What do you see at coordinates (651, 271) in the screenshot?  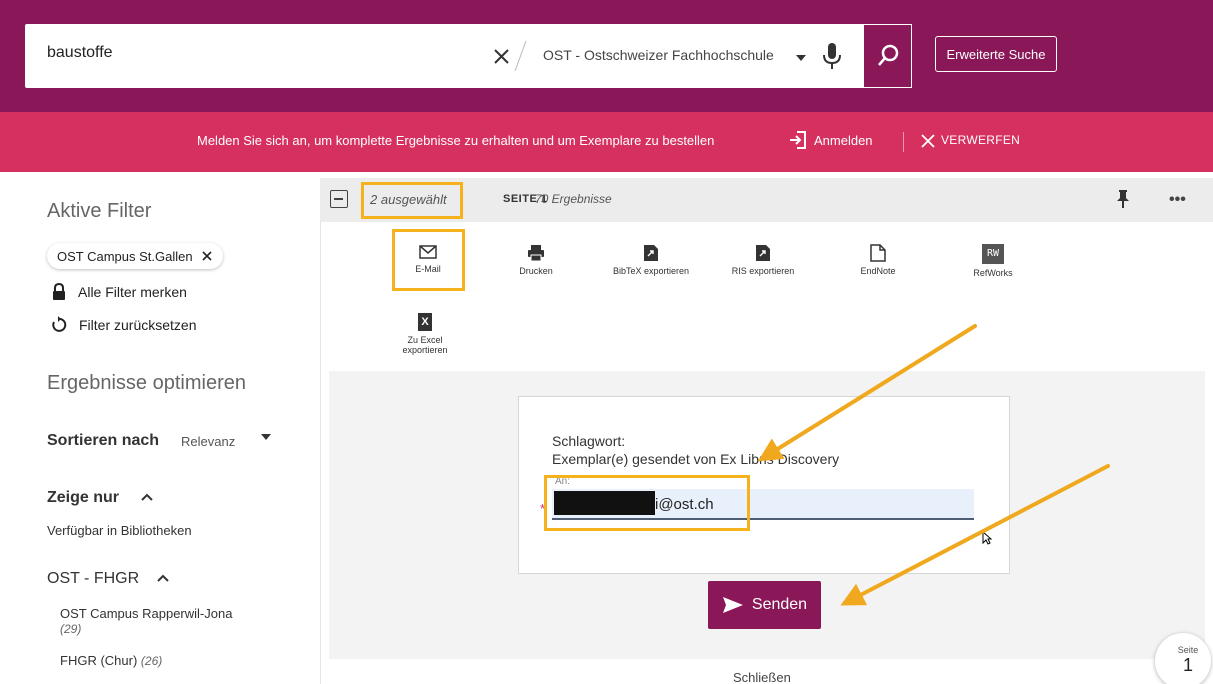 I see `action-label: BibTeX exportieren` at bounding box center [651, 271].